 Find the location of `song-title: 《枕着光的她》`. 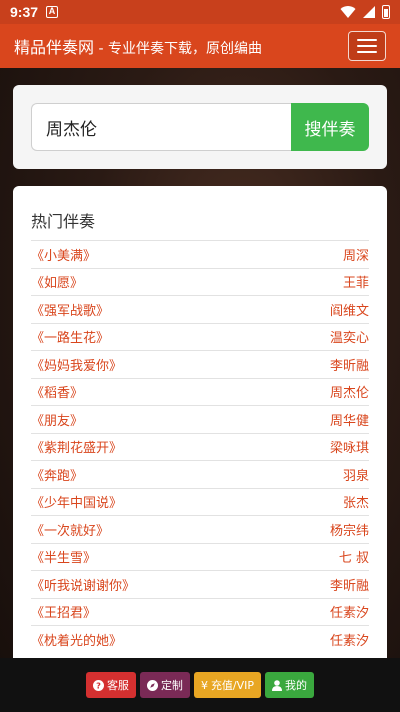

song-title: 《枕着光的她》 is located at coordinates (76, 639).